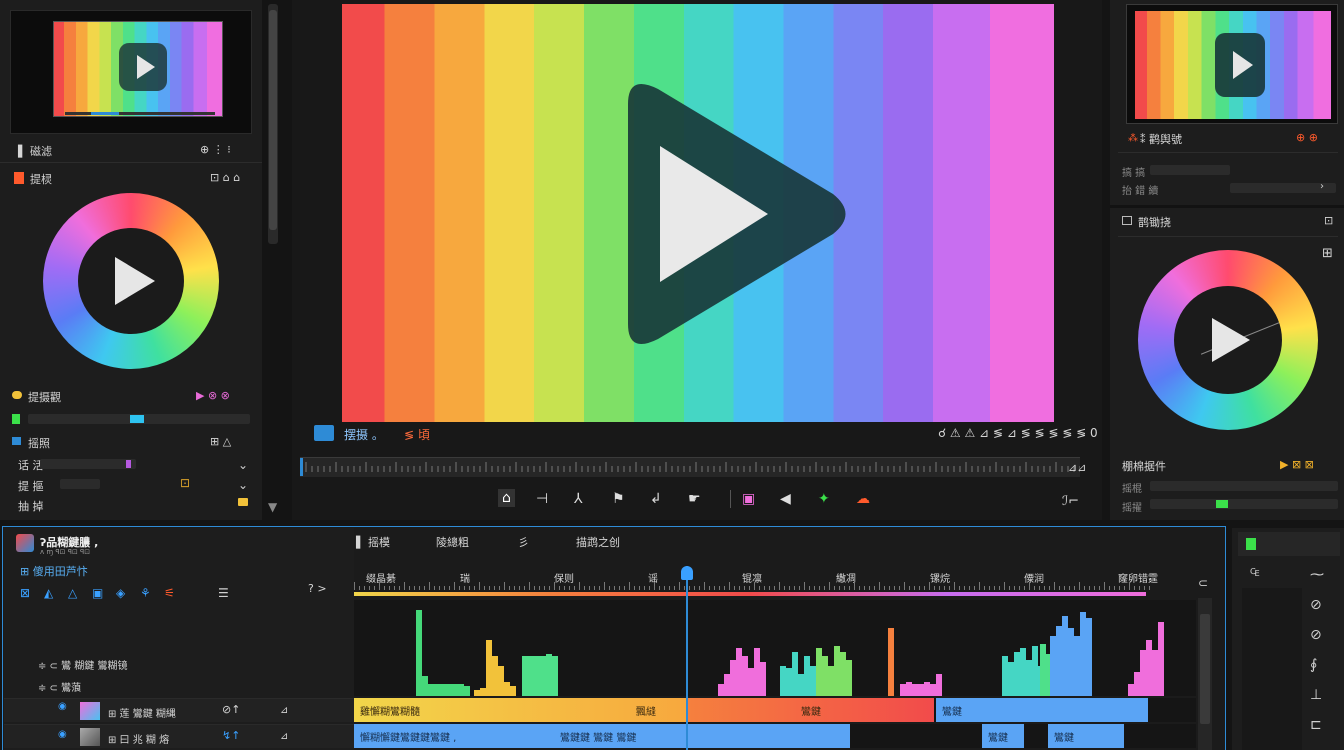 Image resolution: width=1344 pixels, height=750 pixels. I want to click on right-row1-field, so click(1190, 170).